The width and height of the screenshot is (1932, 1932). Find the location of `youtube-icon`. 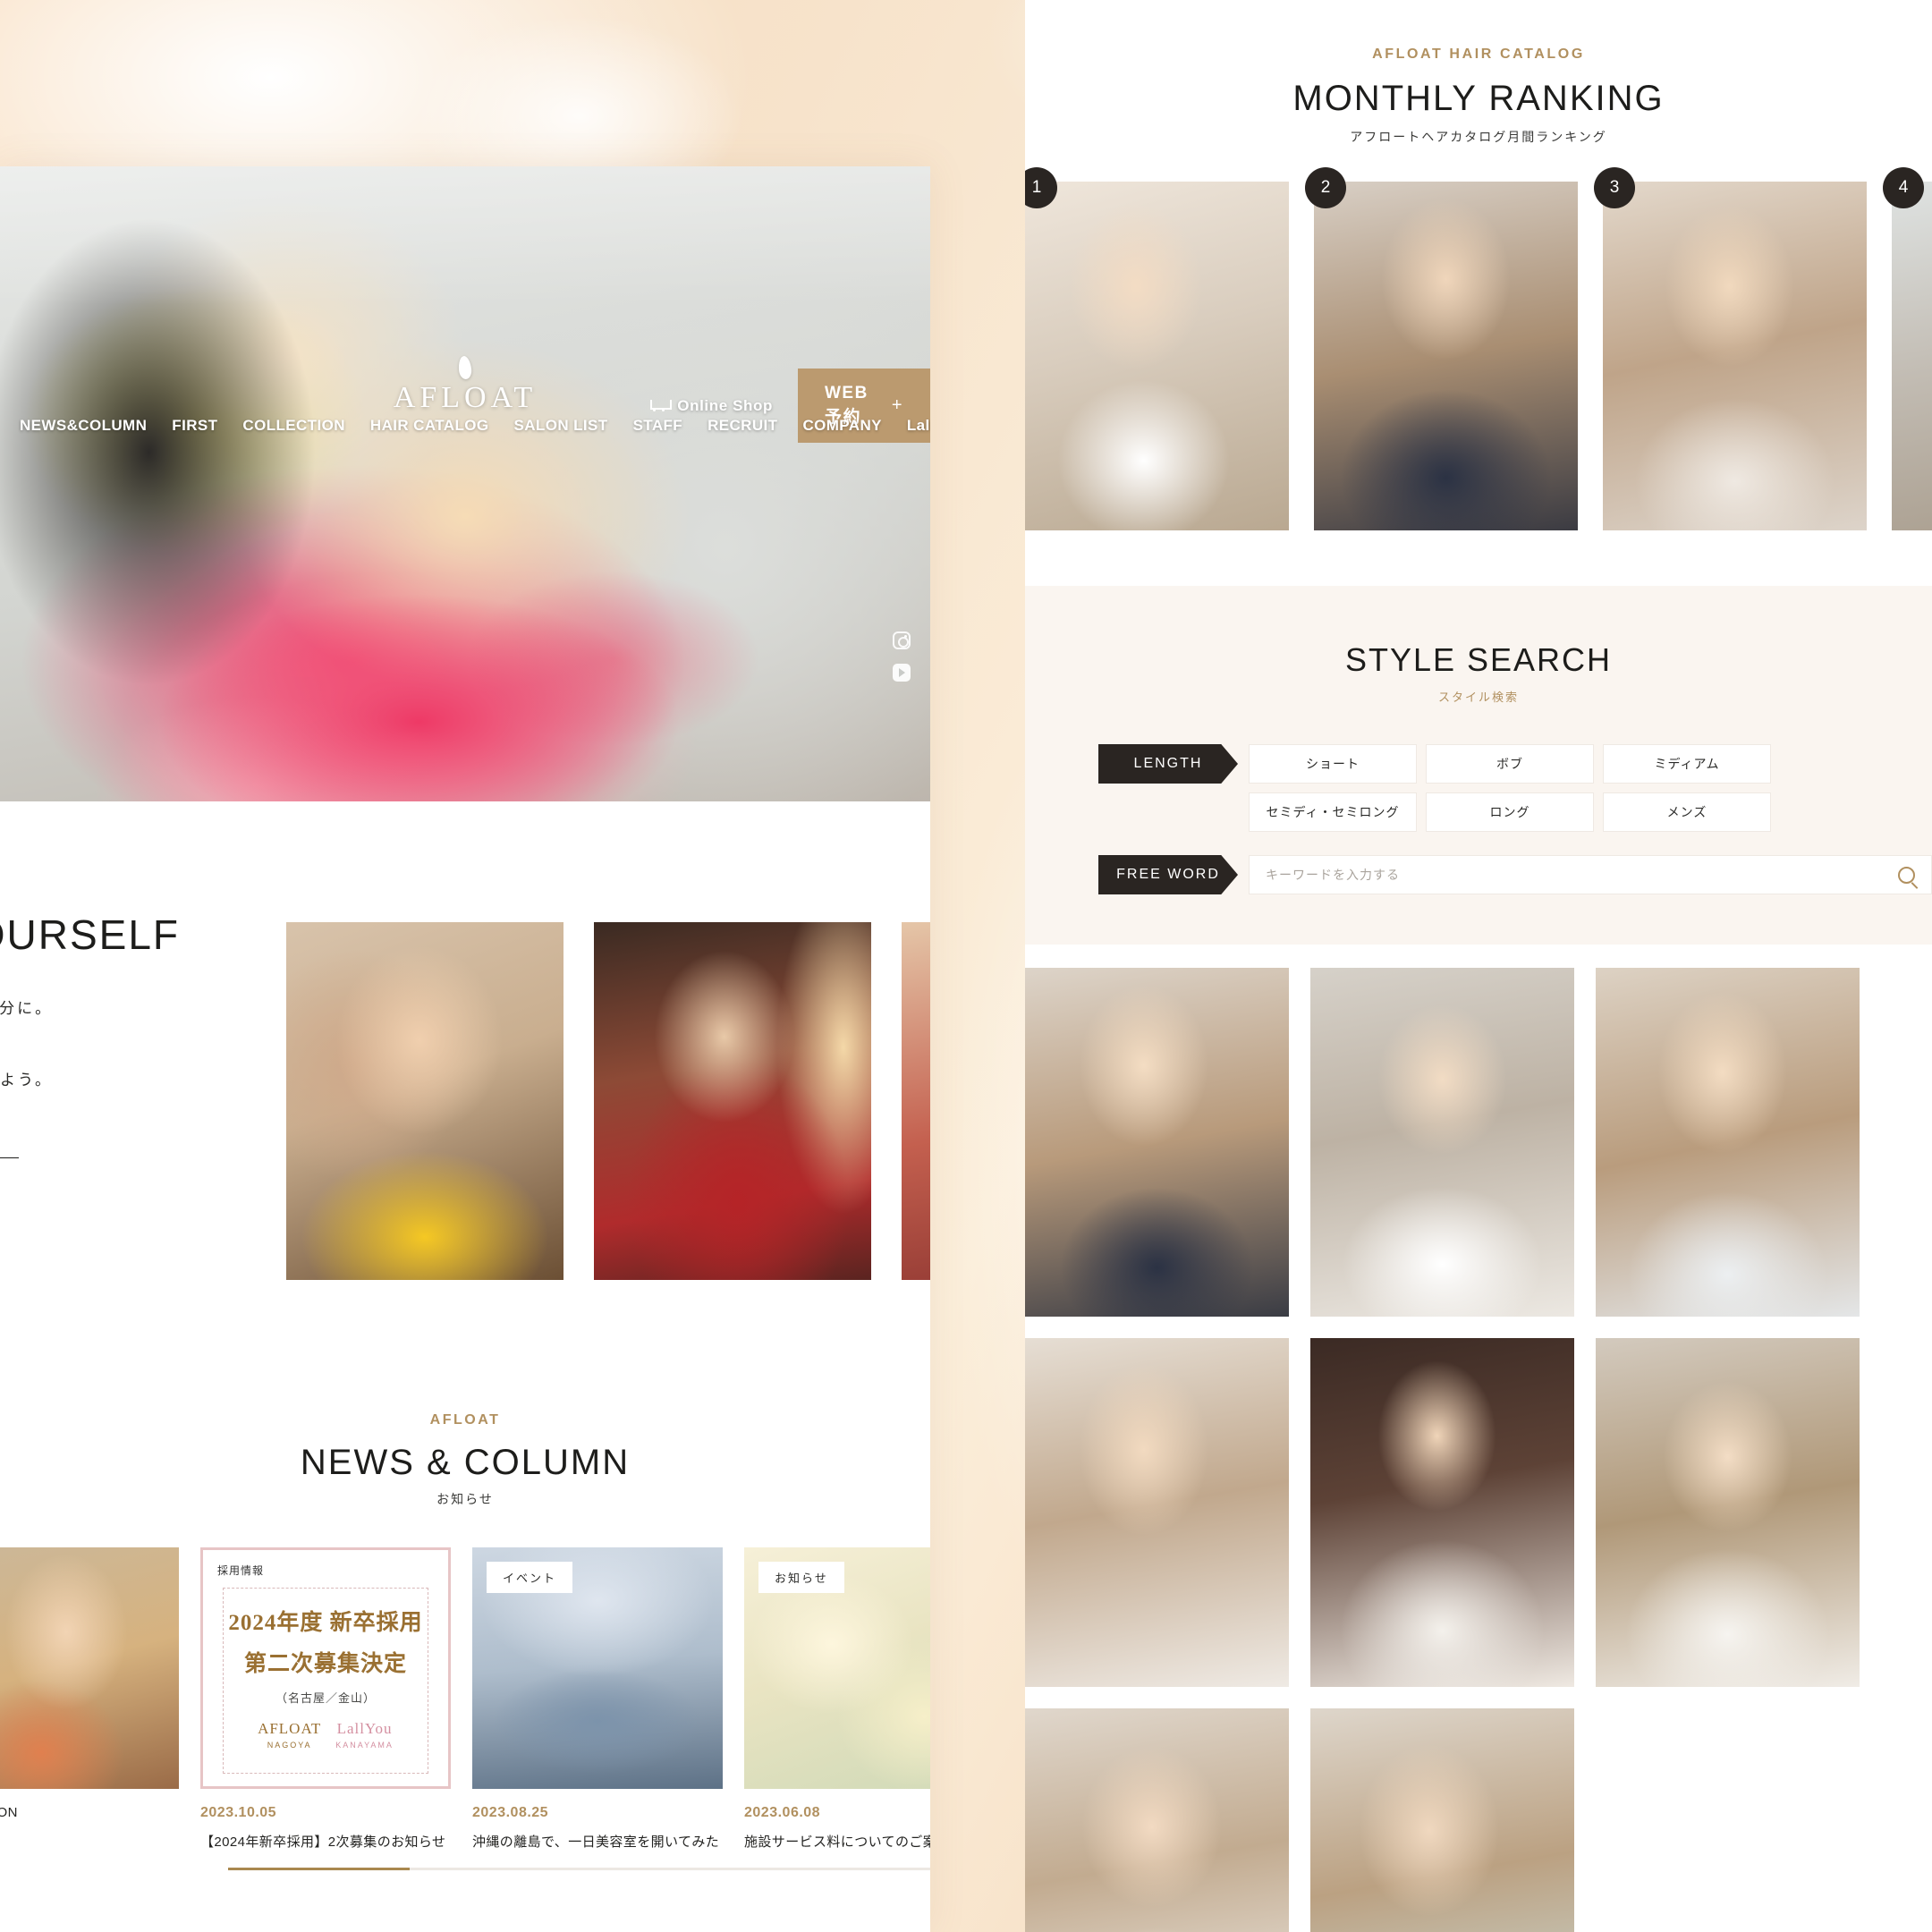

youtube-icon is located at coordinates (902, 673).